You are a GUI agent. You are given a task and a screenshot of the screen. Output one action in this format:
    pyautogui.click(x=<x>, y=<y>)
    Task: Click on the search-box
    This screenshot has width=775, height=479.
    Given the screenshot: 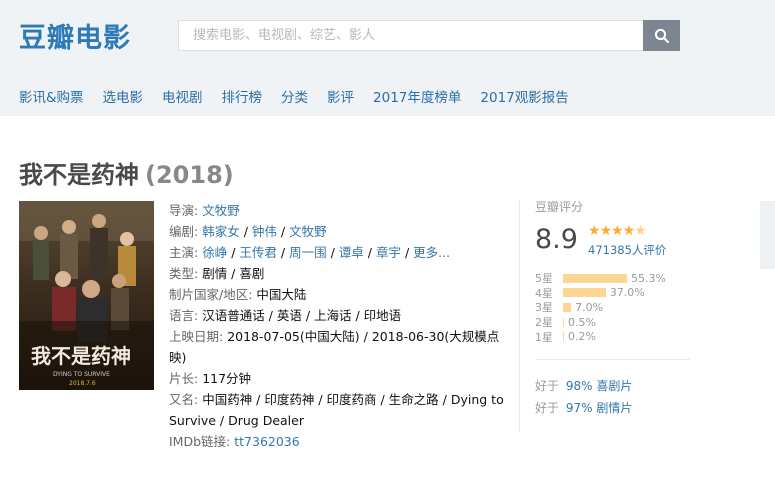 What is the action you would take?
    pyautogui.click(x=410, y=35)
    